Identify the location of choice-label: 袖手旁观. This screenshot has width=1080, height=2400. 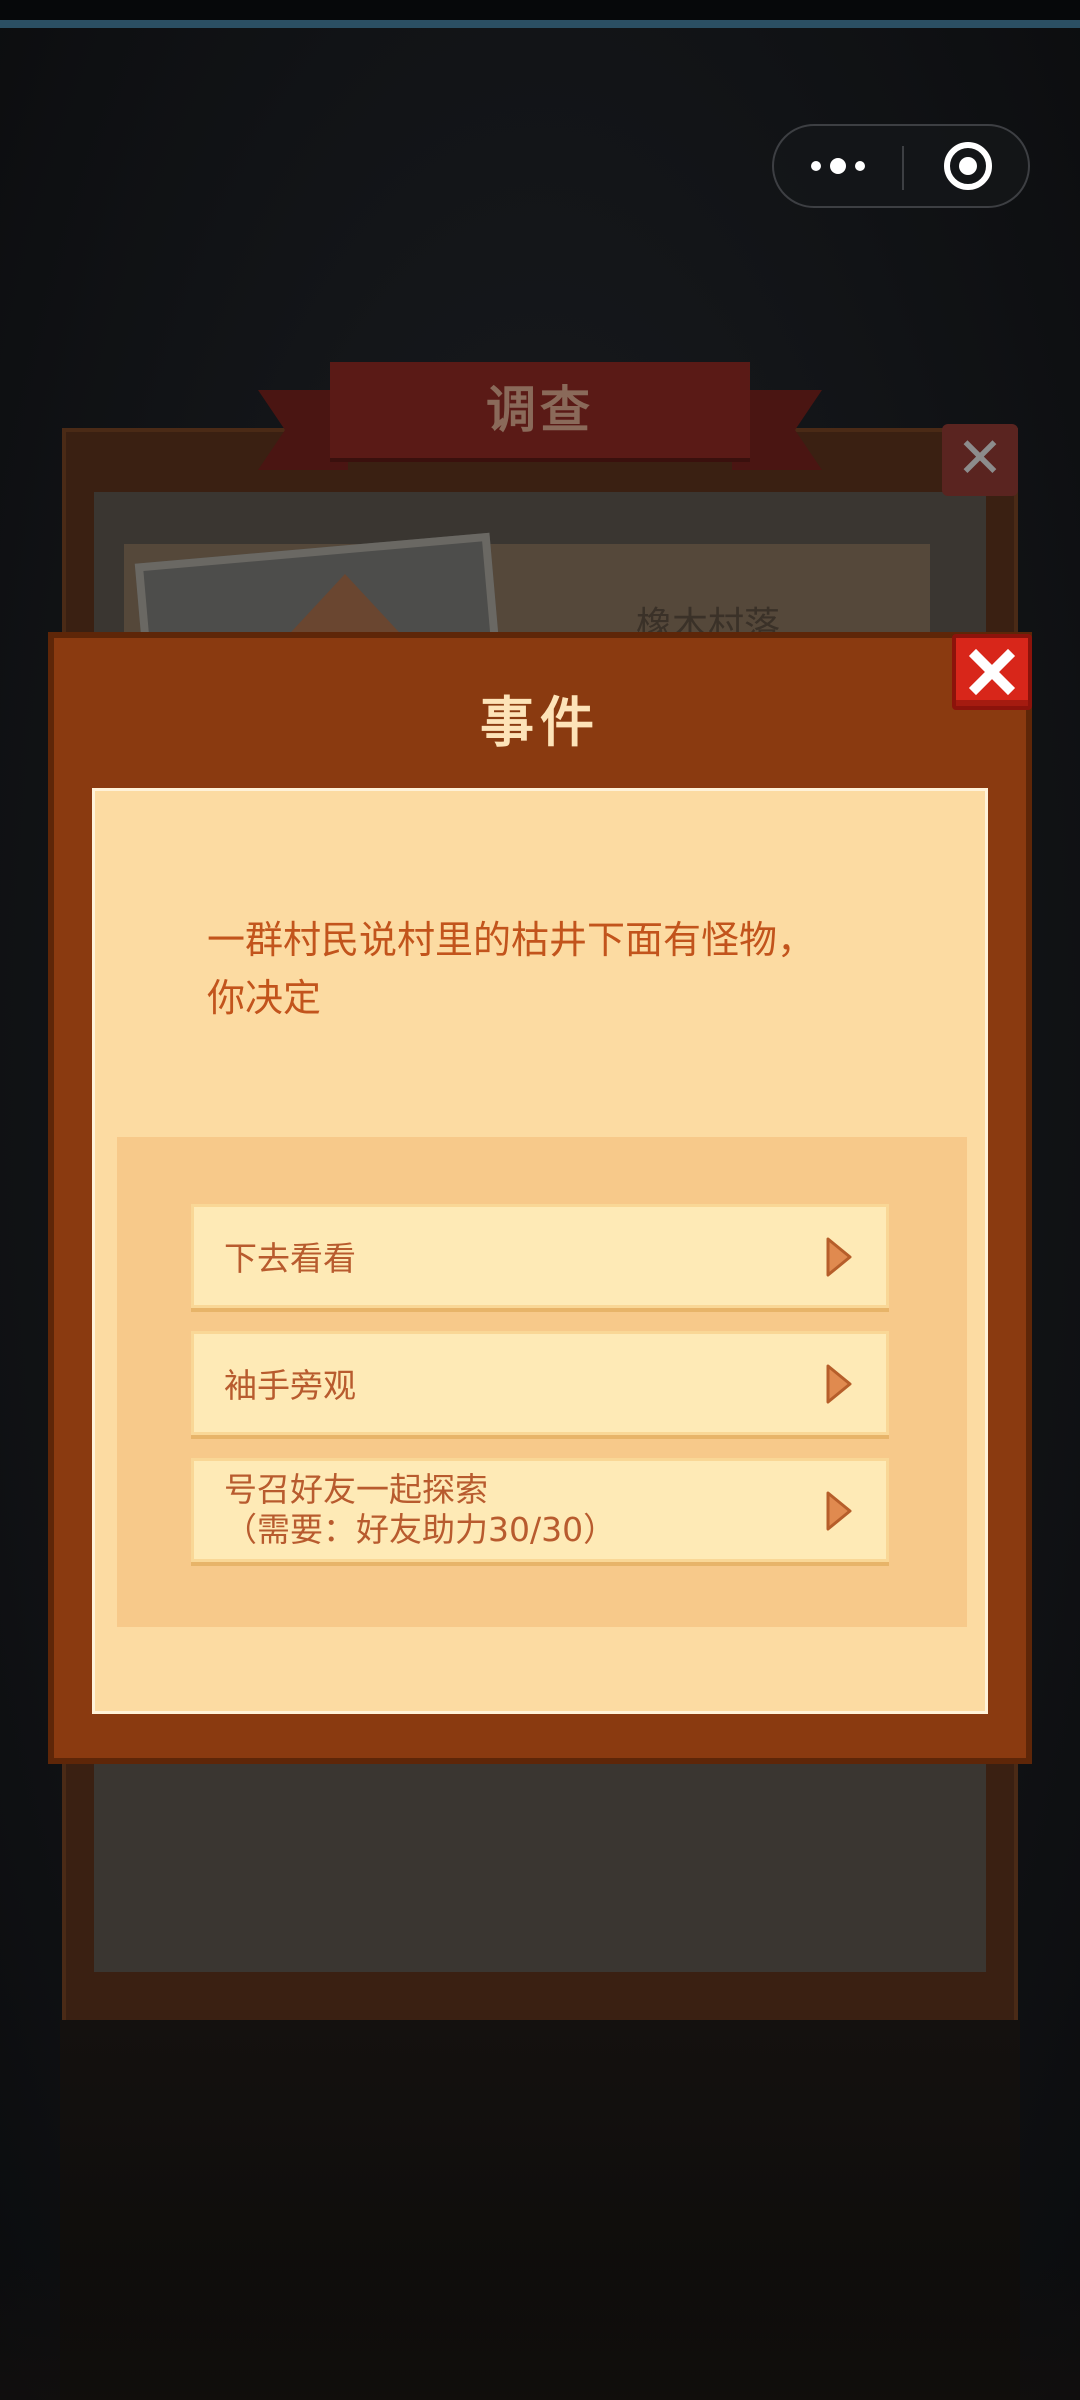
(290, 1385).